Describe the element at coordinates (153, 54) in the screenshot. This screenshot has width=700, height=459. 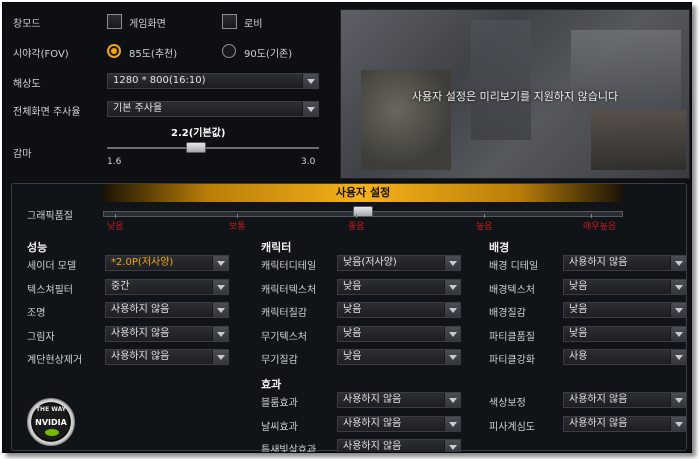
I see `fov-85-label: 85도(추천)` at that location.